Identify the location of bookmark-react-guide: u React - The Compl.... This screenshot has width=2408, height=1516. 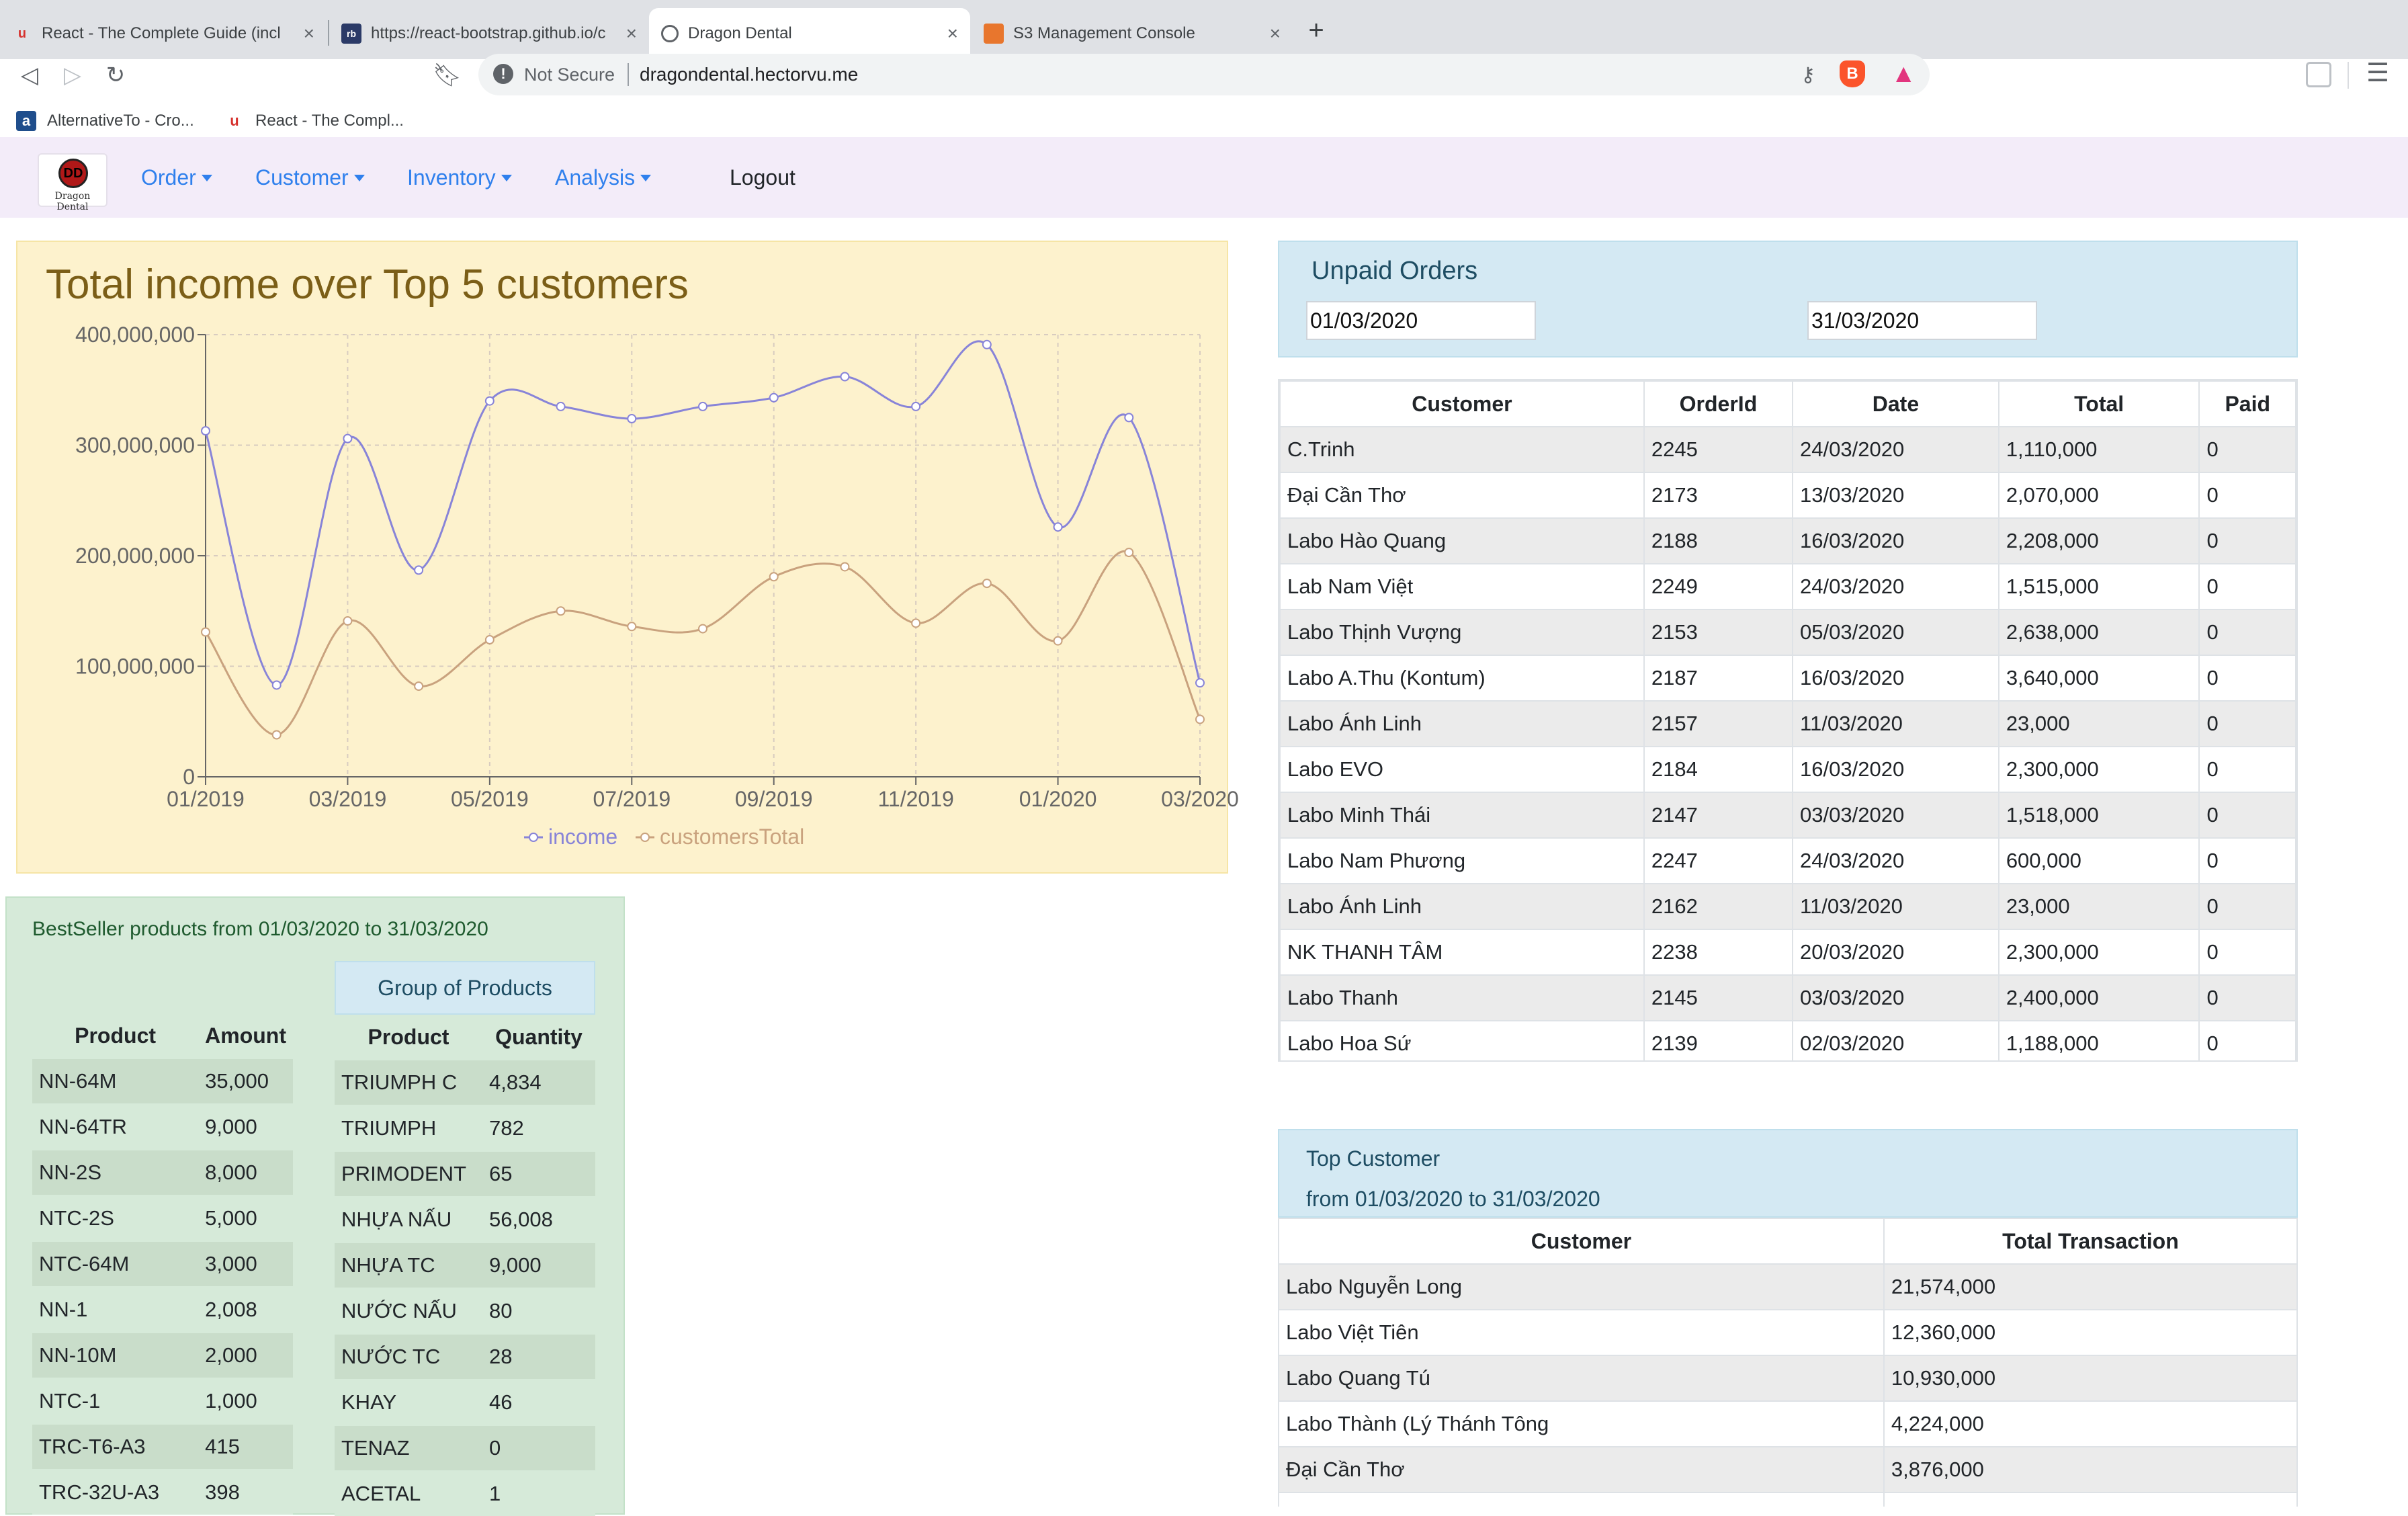
(314, 121).